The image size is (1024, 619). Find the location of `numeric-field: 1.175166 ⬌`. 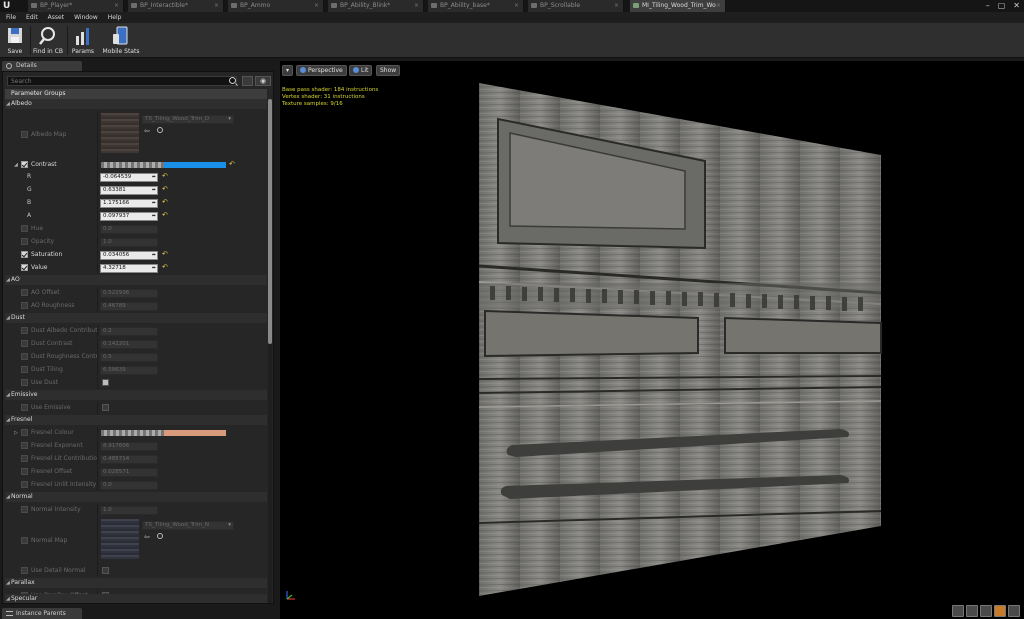

numeric-field: 1.175166 ⬌ is located at coordinates (129, 203).